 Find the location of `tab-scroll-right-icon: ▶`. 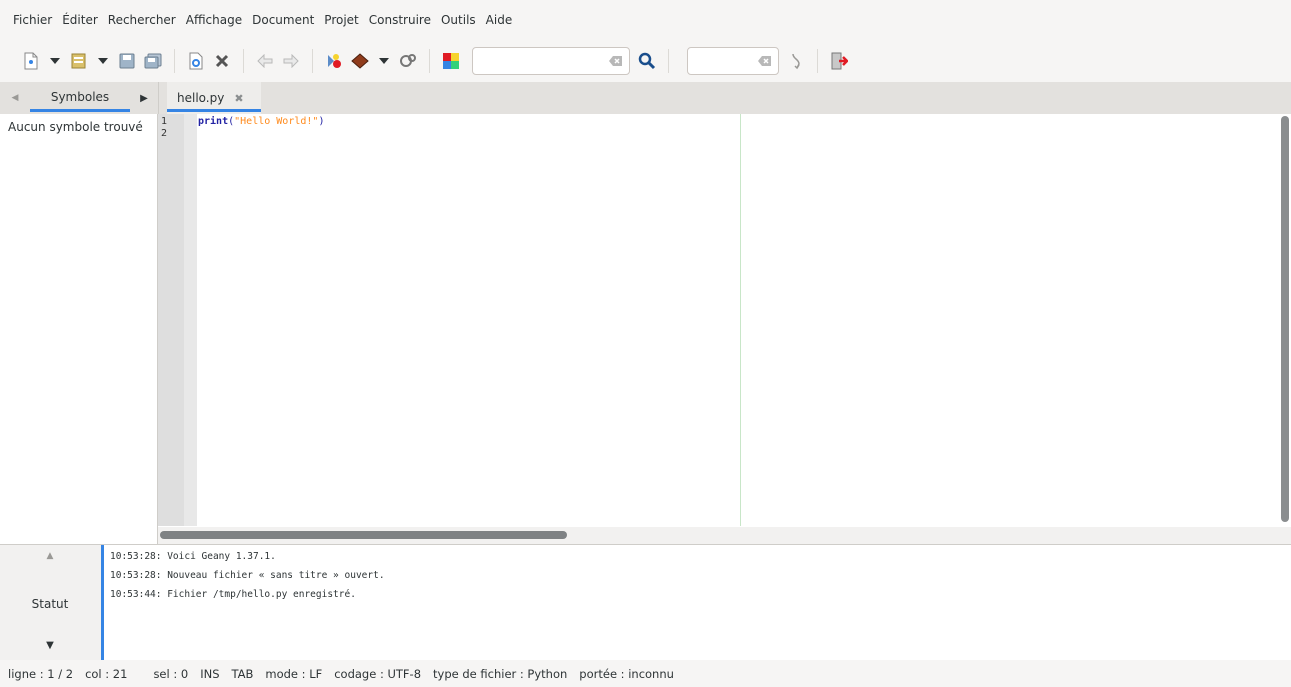

tab-scroll-right-icon: ▶ is located at coordinates (144, 98).